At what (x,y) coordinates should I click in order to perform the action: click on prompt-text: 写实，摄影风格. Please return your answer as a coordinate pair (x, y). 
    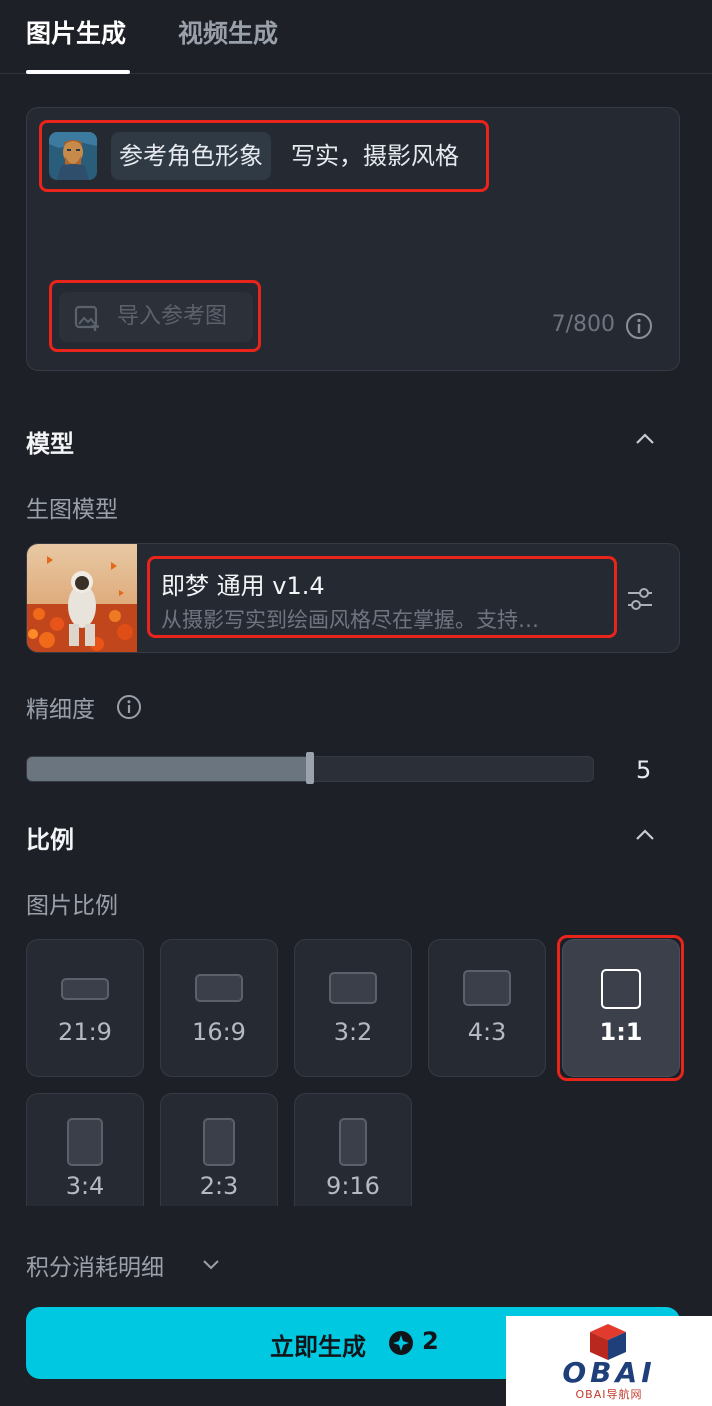
    Looking at the image, I should click on (375, 156).